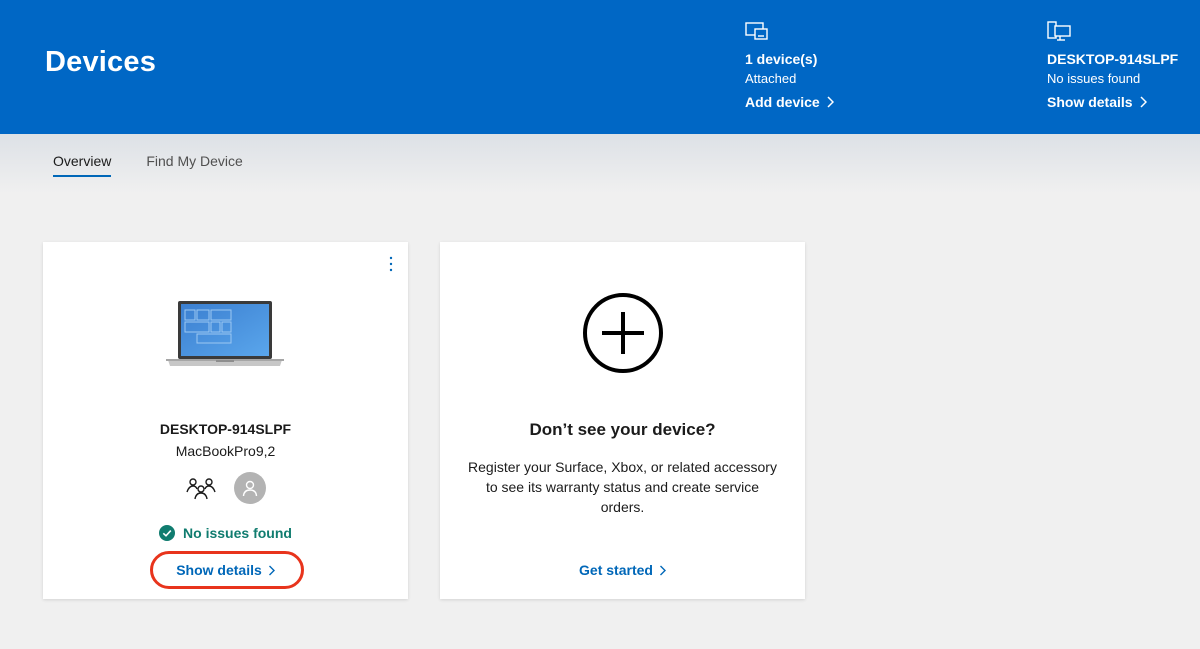 This screenshot has height=649, width=1200. Describe the element at coordinates (1090, 102) in the screenshot. I see `header-show-details-label: Show details` at that location.